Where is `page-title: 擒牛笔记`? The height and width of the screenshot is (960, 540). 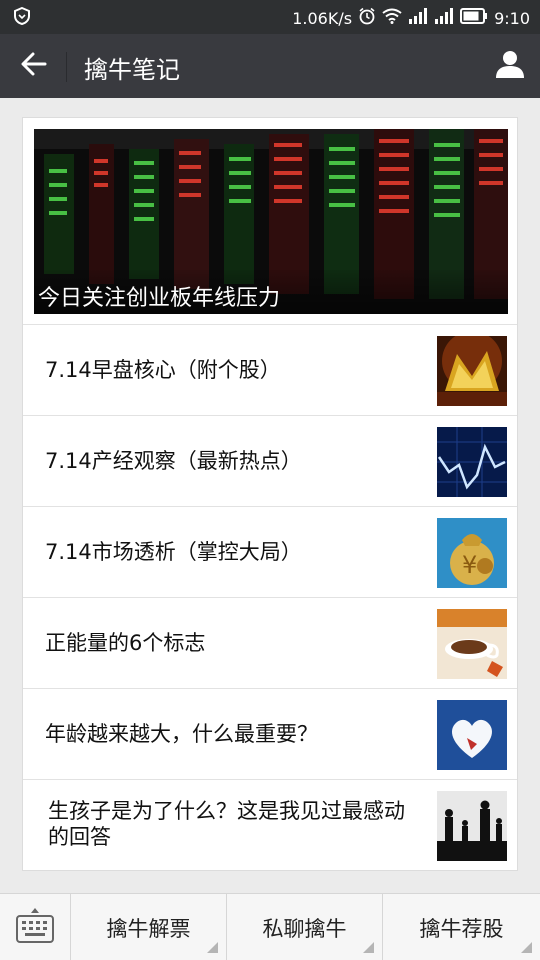
page-title: 擒牛笔记 is located at coordinates (132, 70).